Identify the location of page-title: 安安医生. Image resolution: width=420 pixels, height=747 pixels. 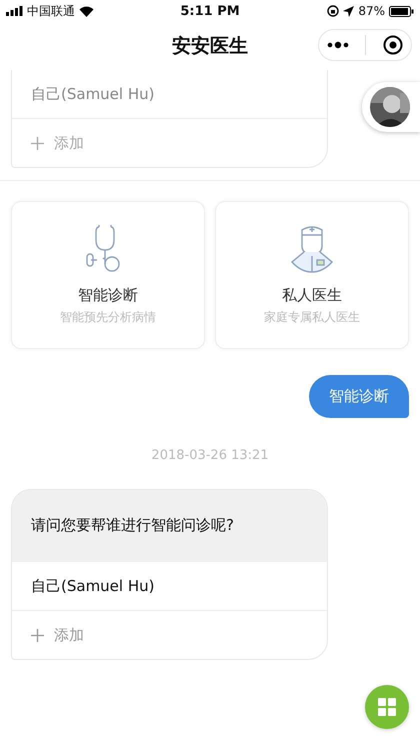
(210, 46).